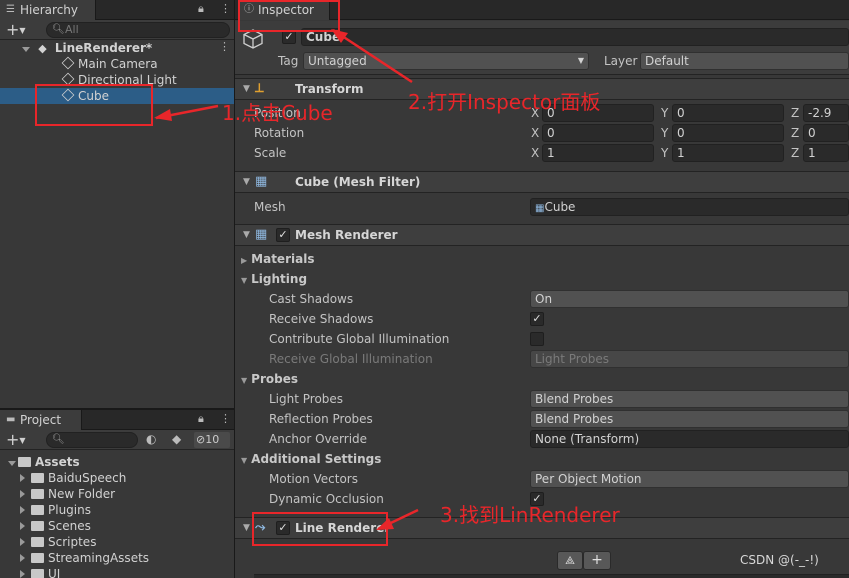 The width and height of the screenshot is (849, 578). What do you see at coordinates (530, 515) in the screenshot?
I see `annotation-step3: 3.找到LinRenderer` at bounding box center [530, 515].